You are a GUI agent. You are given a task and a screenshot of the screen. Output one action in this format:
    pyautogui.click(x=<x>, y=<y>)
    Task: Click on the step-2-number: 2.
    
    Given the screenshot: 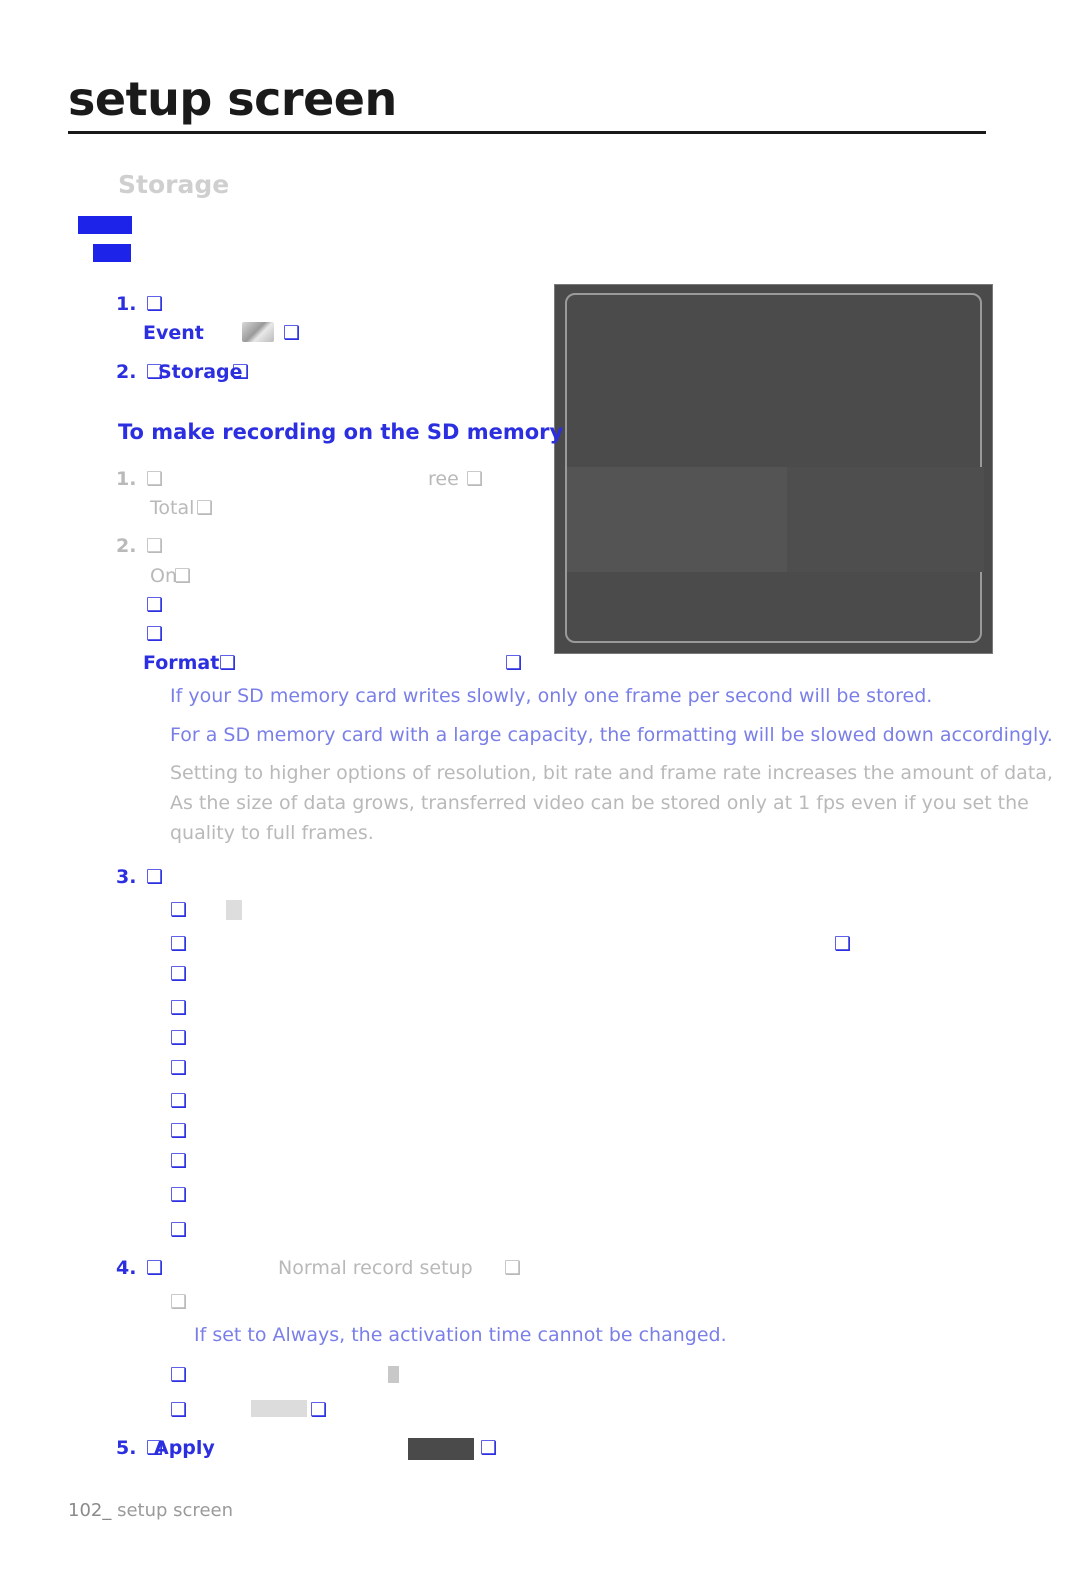 What is the action you would take?
    pyautogui.click(x=126, y=372)
    